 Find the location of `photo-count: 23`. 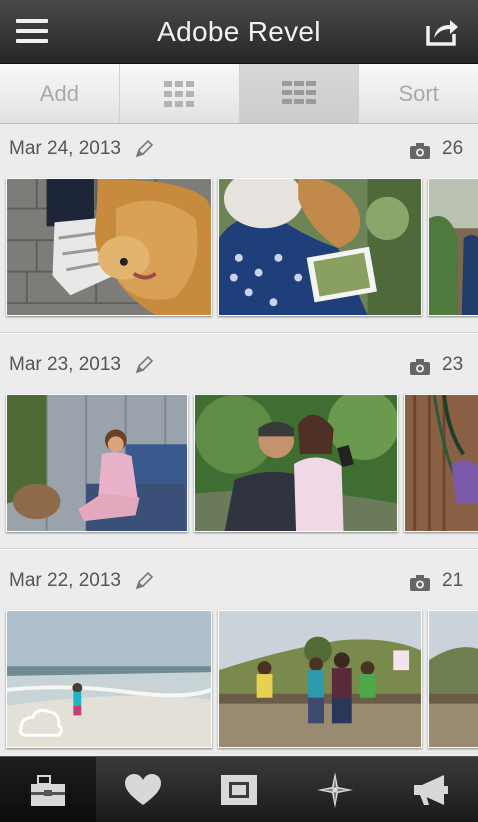

photo-count: 23 is located at coordinates (453, 364).